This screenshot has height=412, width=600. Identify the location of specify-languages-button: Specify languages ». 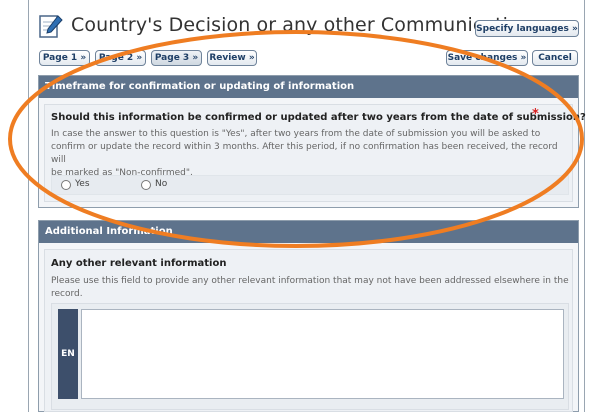
(527, 28).